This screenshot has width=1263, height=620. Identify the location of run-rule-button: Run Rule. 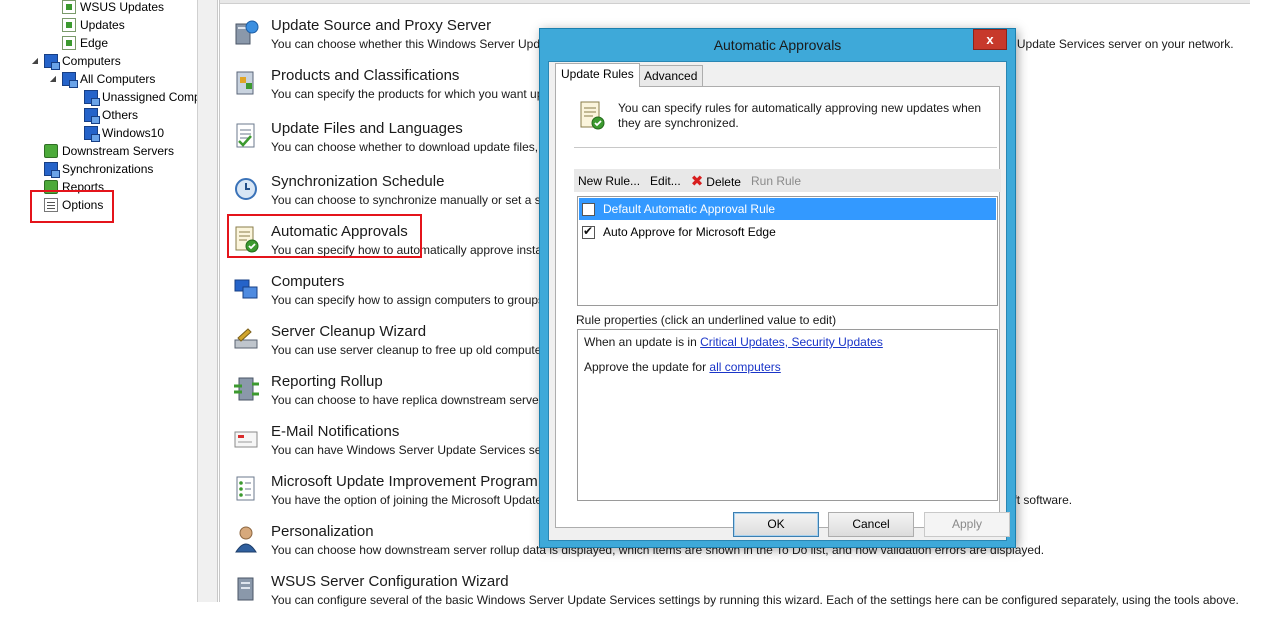
(776, 181).